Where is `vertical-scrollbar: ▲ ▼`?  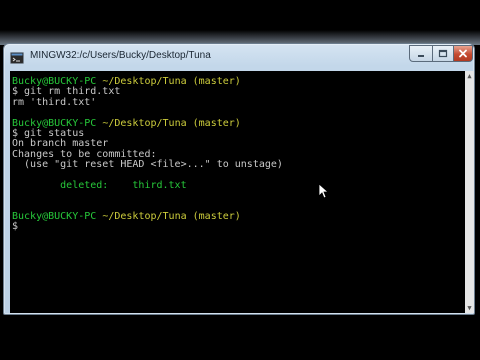 vertical-scrollbar: ▲ ▼ is located at coordinates (469, 192).